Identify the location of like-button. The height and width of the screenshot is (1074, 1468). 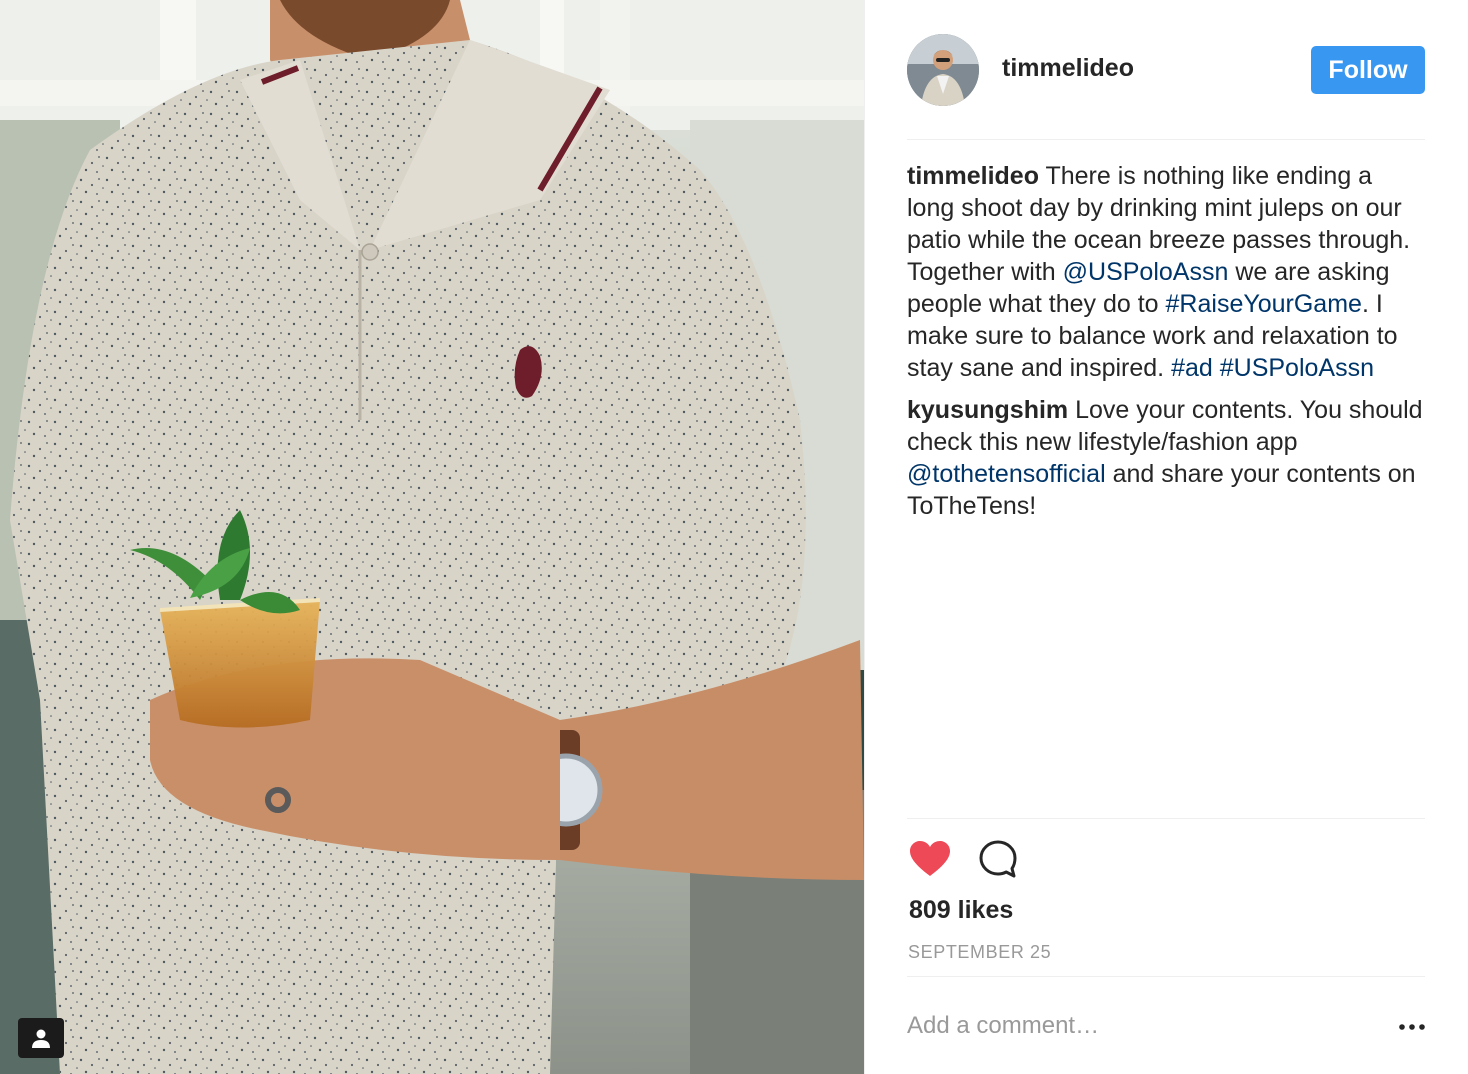
(930, 859).